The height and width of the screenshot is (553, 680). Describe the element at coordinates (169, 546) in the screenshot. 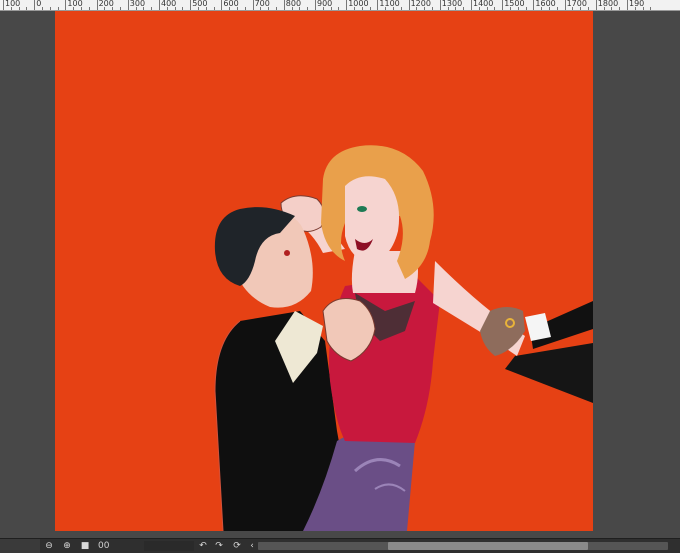

I see `navigator-strip` at that location.